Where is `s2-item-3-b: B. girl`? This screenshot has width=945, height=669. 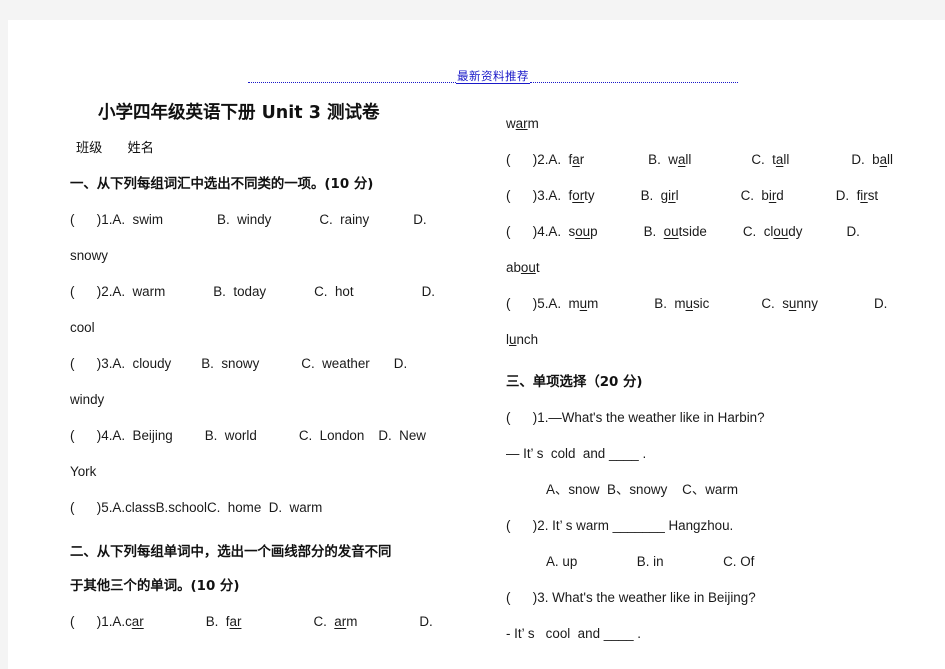 s2-item-3-b: B. girl is located at coordinates (659, 195).